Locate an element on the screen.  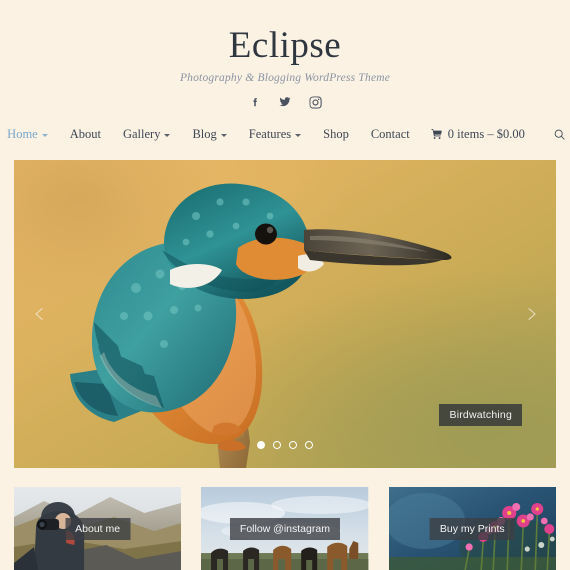
nav-item-gallery: Gallery is located at coordinates (146, 134).